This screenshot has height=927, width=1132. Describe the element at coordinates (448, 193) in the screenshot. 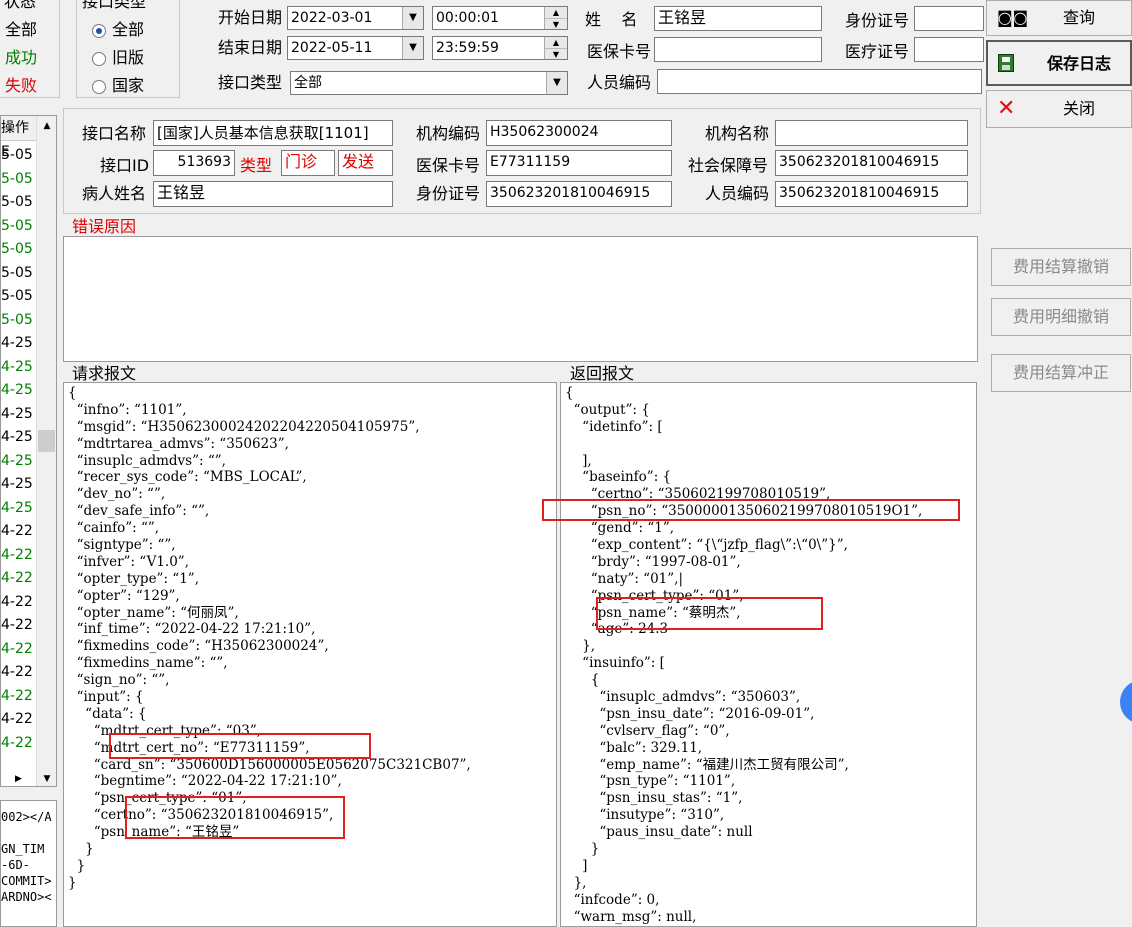

I see `idcard-label: 身份证号` at that location.